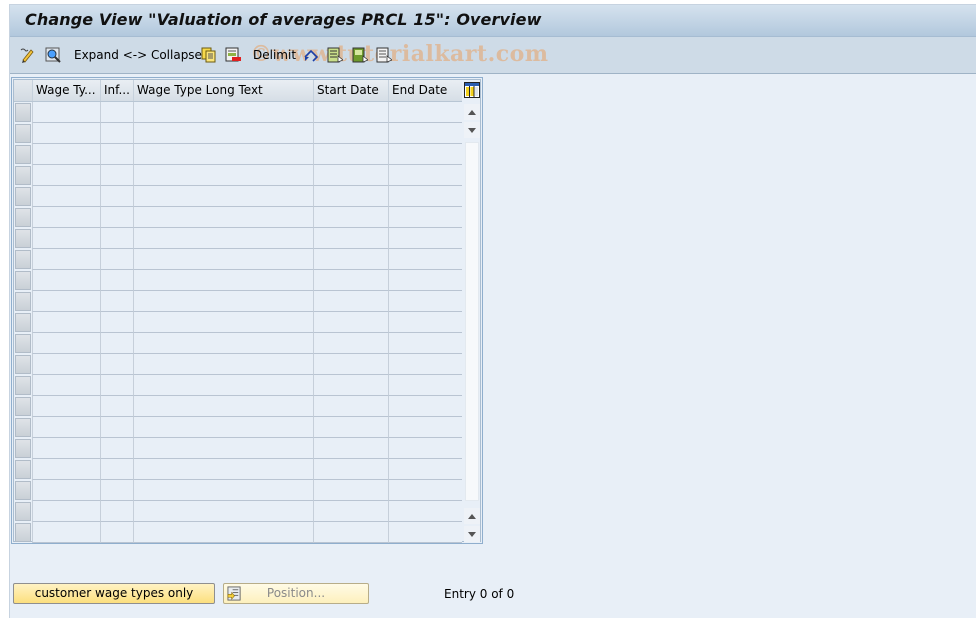  What do you see at coordinates (472, 534) in the screenshot?
I see `scroll-down-button` at bounding box center [472, 534].